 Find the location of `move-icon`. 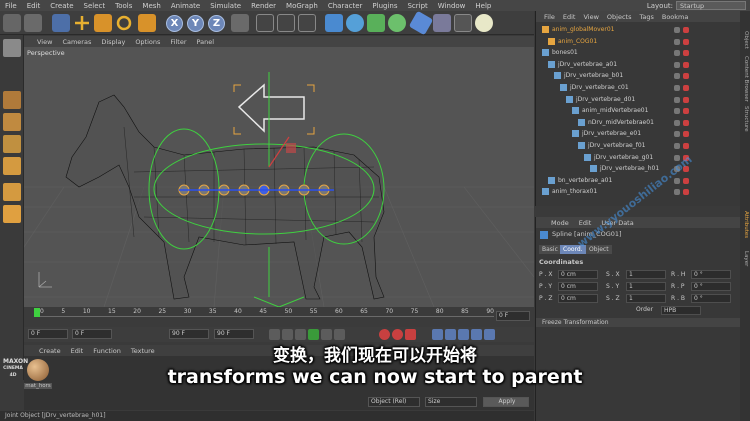

move-icon is located at coordinates (82, 23).